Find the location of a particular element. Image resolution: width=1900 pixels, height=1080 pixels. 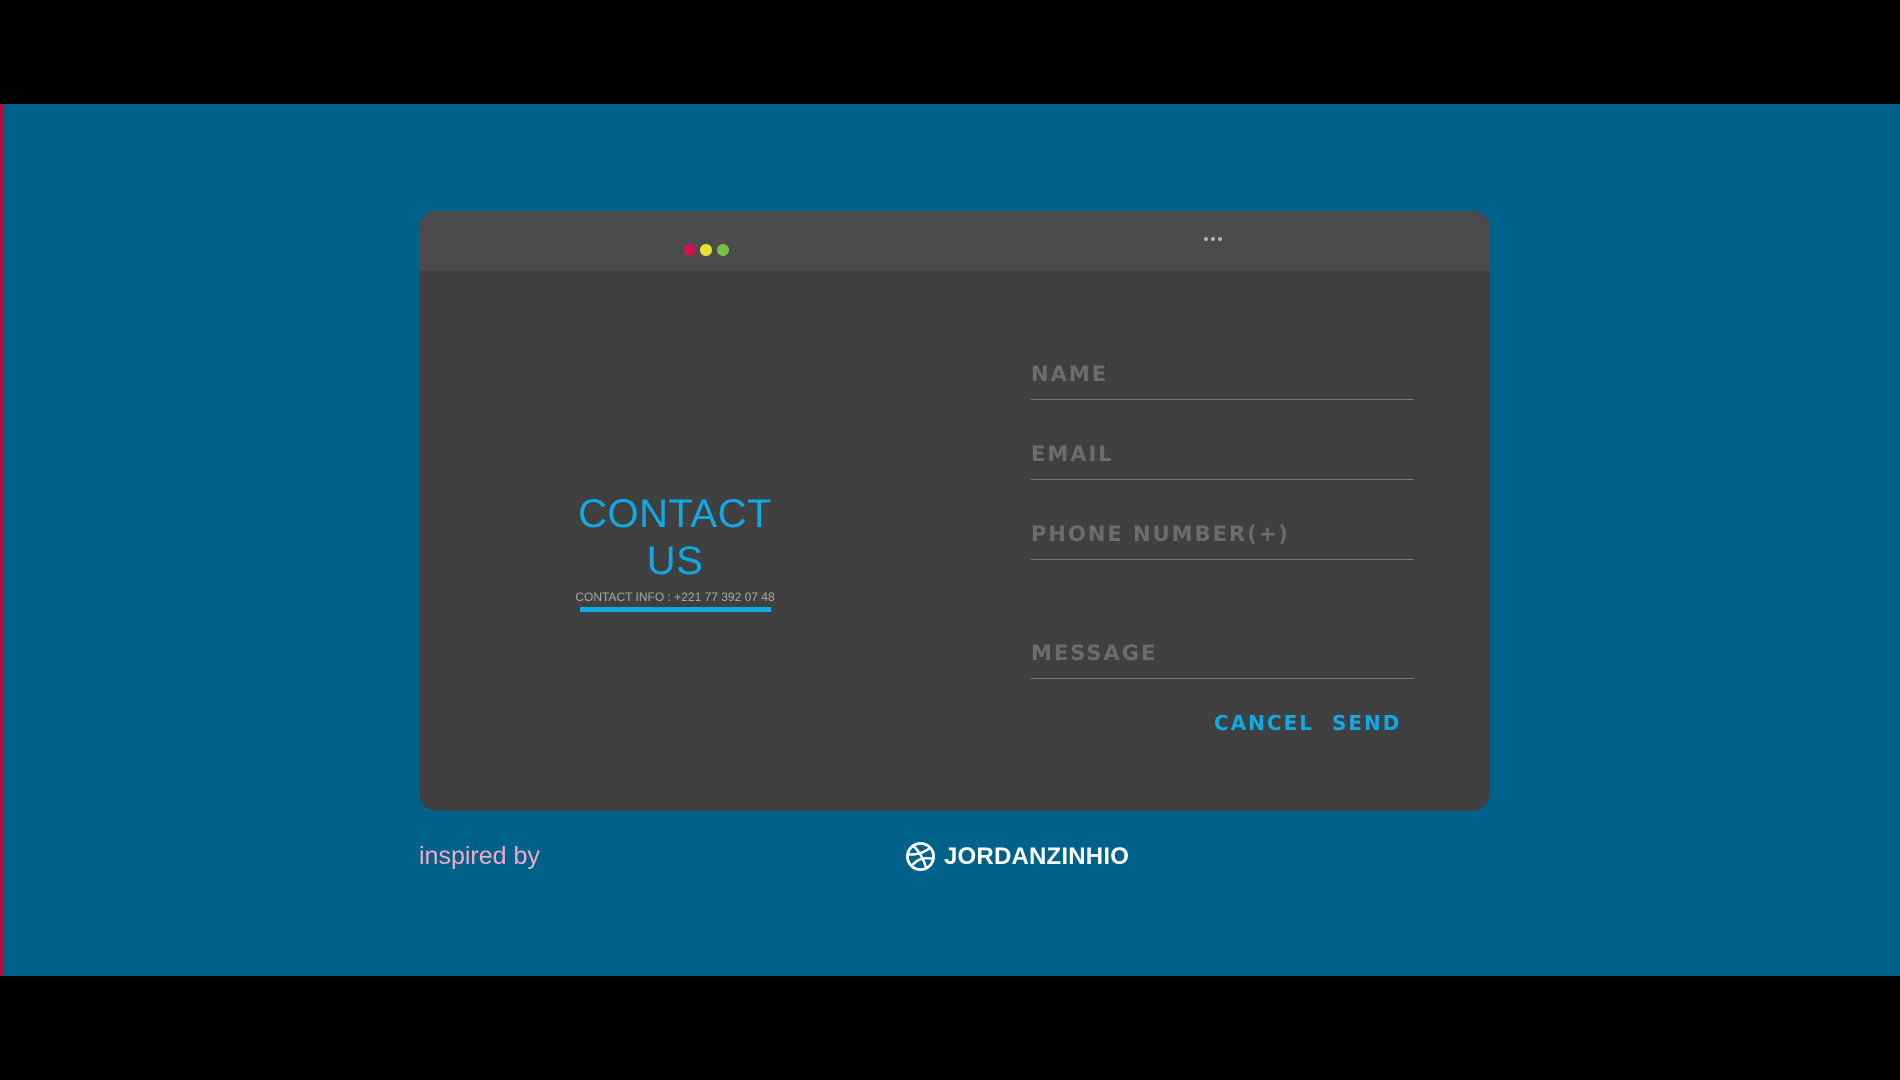

name-field-wrapper is located at coordinates (1222, 378).